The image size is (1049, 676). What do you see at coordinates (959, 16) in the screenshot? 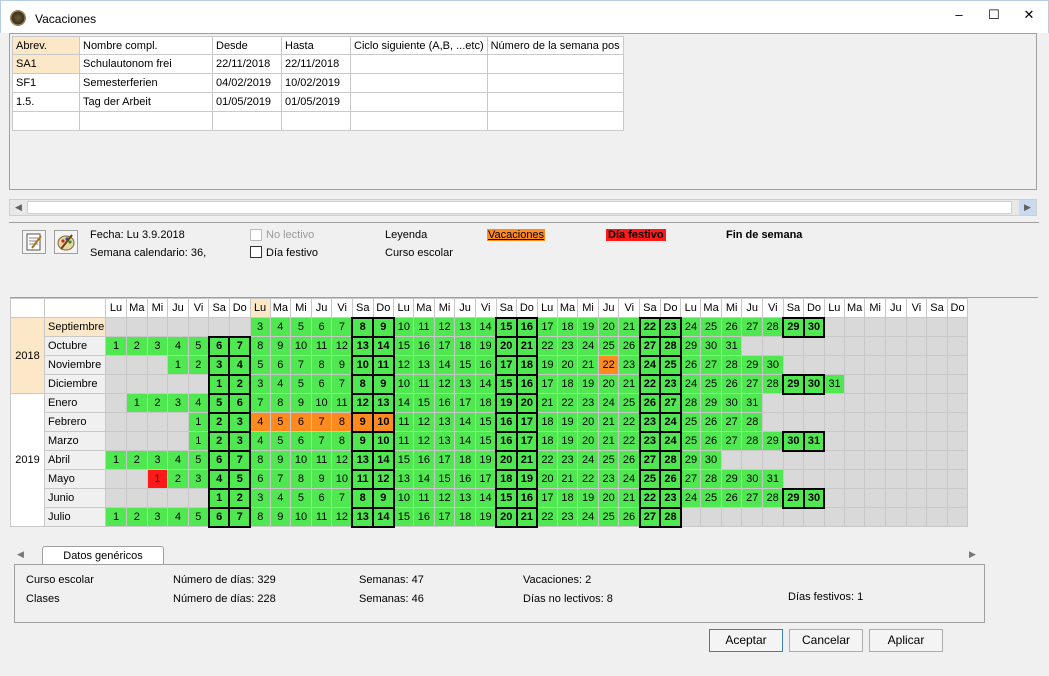
I see `minimize-button: –` at bounding box center [959, 16].